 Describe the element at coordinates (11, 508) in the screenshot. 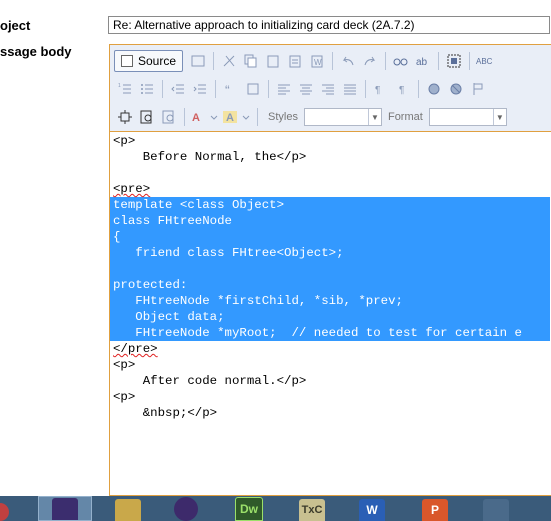

I see `taskbar-app-partial` at that location.